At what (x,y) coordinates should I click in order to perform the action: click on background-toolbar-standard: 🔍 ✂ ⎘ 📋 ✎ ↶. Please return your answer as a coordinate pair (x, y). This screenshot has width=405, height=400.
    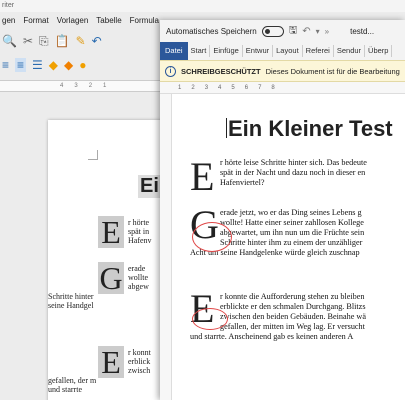
    Looking at the image, I should click on (85, 41).